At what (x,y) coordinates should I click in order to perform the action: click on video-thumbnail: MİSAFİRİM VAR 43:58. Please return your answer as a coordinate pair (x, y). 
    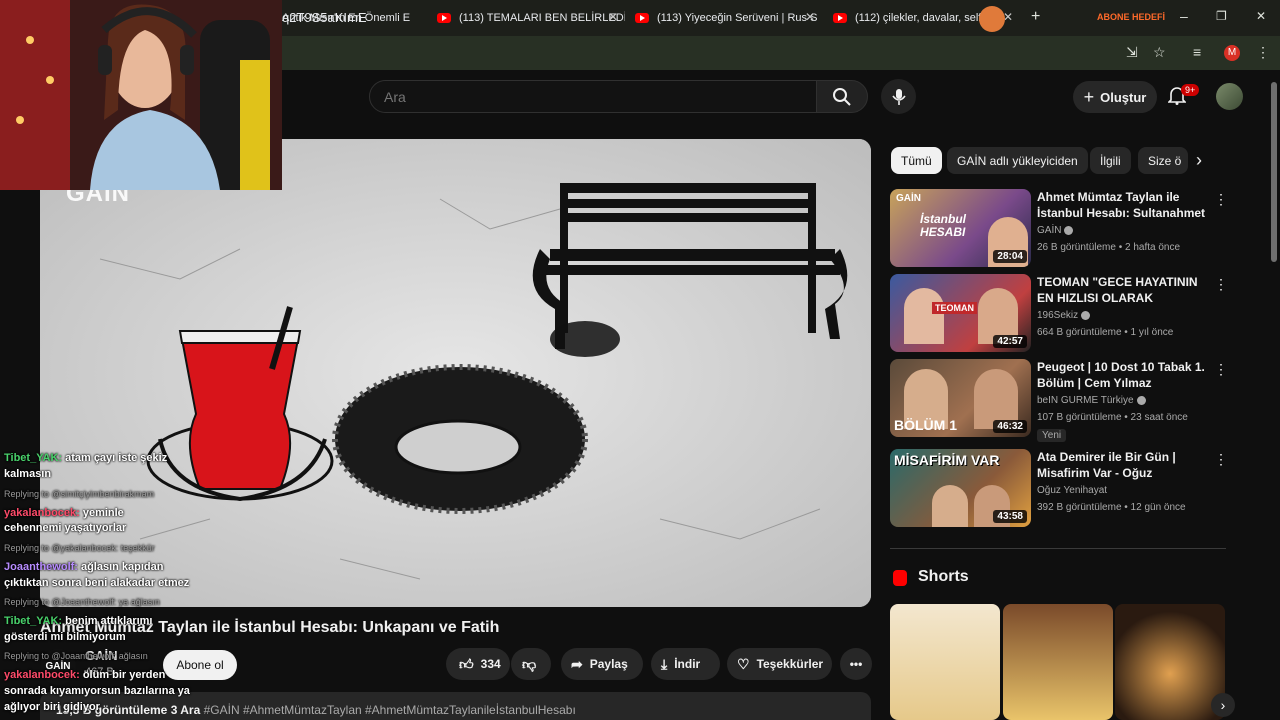
    Looking at the image, I should click on (960, 488).